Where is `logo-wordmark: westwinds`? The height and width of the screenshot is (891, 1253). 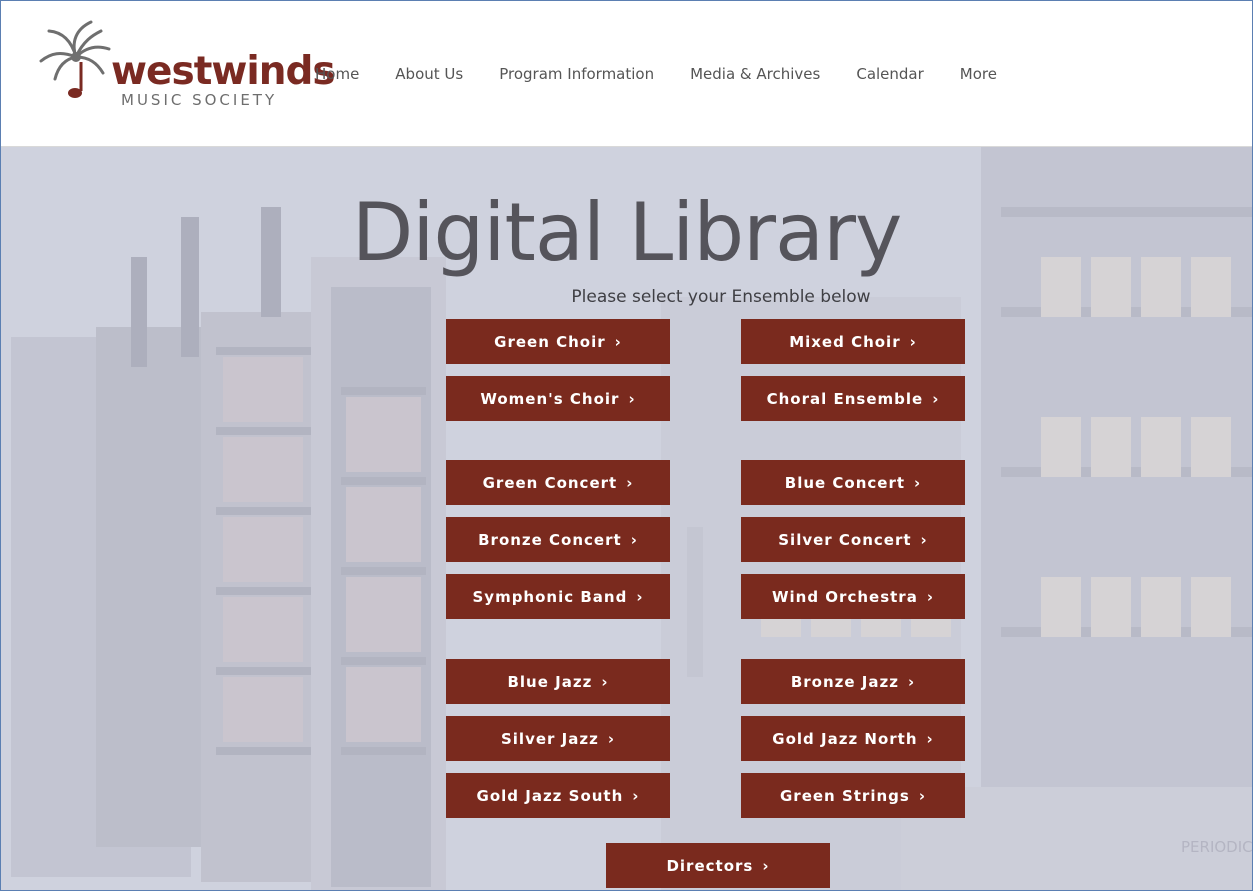
logo-wordmark: westwinds is located at coordinates (223, 71).